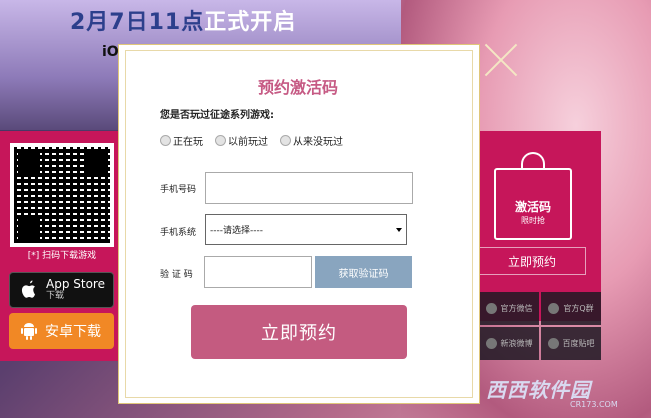  Describe the element at coordinates (509, 343) in the screenshot. I see `social-weibo-link: 新浪微博` at that location.